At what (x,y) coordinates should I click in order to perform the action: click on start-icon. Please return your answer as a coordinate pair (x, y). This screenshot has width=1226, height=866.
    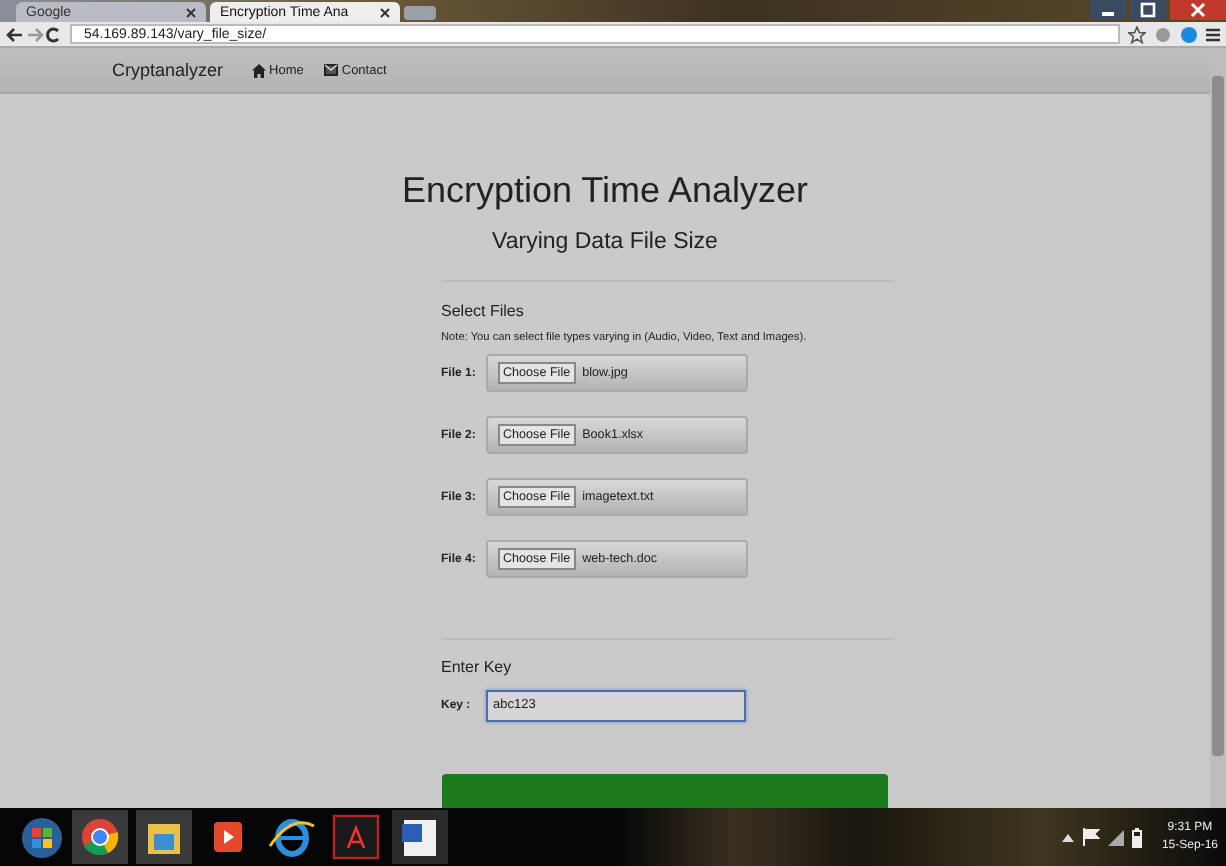
    Looking at the image, I should click on (42, 837).